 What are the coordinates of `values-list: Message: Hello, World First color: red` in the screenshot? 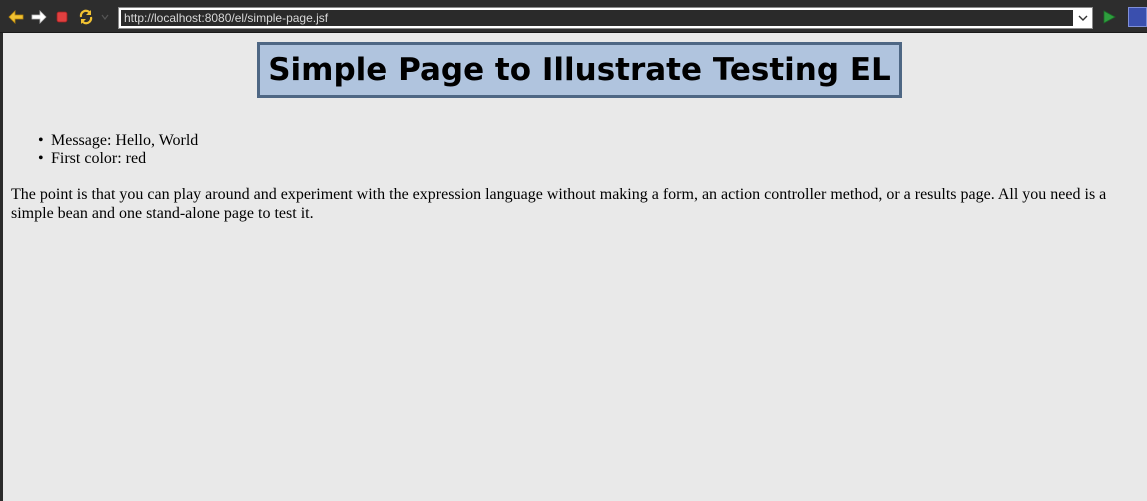 It's located at (118, 150).